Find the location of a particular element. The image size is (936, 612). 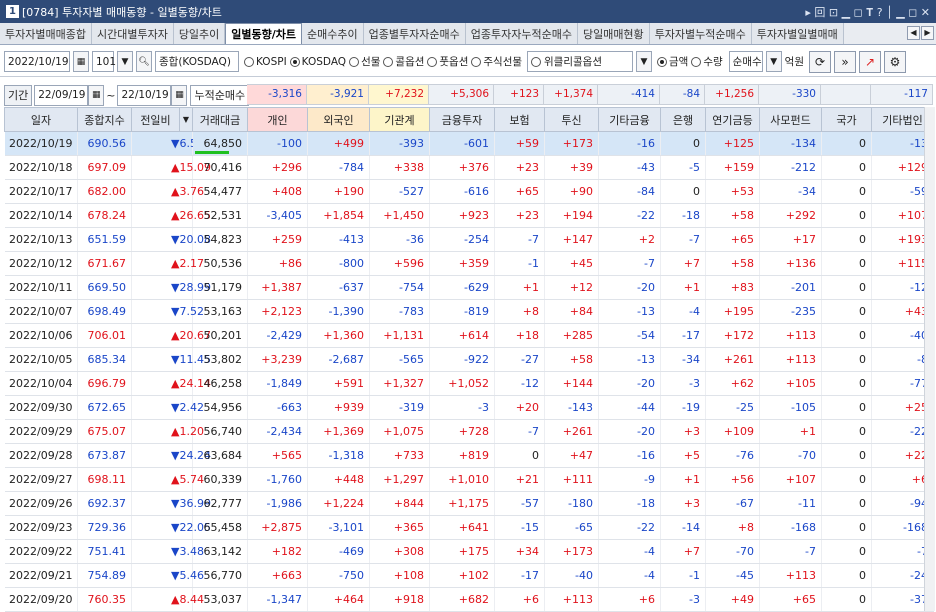

tab-7: 당일매매현황 is located at coordinates (613, 33).